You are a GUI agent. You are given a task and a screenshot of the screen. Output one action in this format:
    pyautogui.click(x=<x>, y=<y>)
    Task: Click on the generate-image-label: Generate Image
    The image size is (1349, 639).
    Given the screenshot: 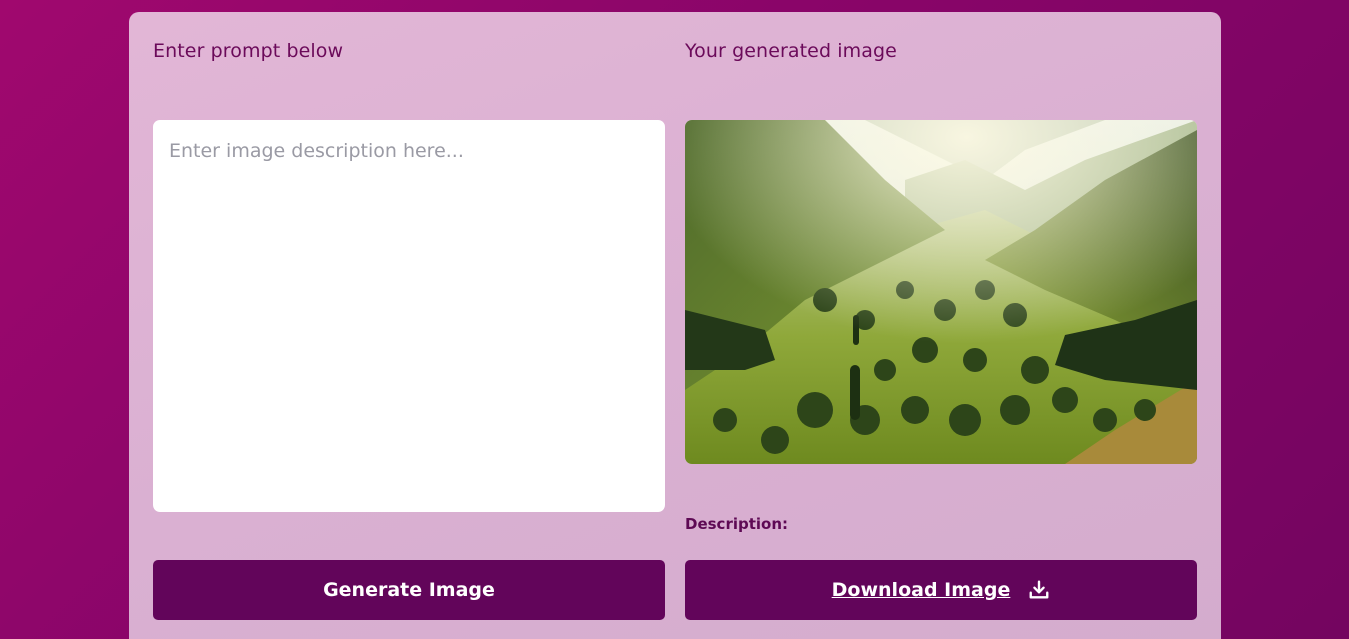 What is the action you would take?
    pyautogui.click(x=409, y=590)
    